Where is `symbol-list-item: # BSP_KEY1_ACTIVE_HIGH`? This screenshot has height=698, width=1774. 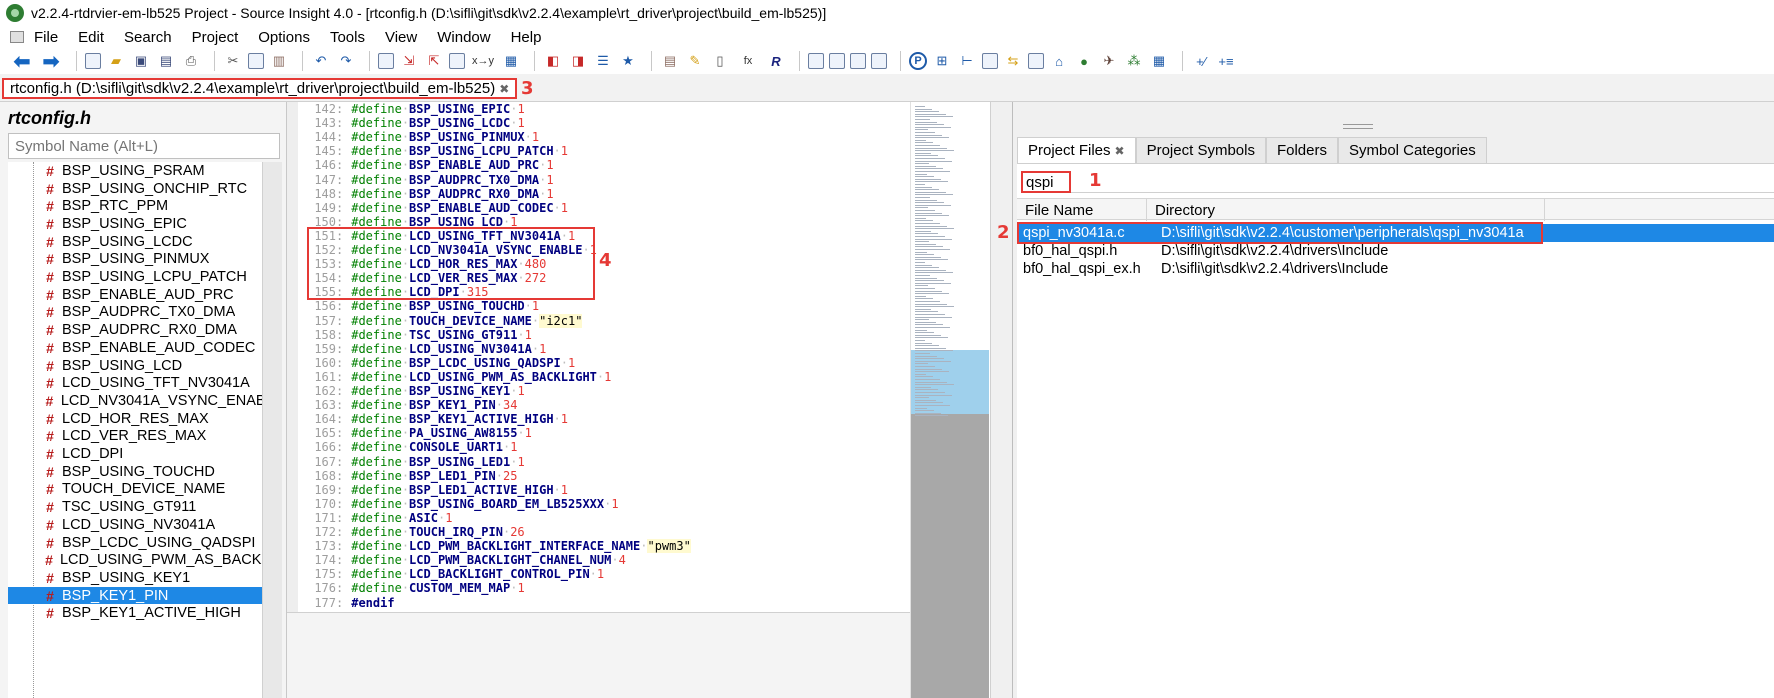
symbol-list-item: # BSP_KEY1_ACTIVE_HIGH is located at coordinates (135, 614).